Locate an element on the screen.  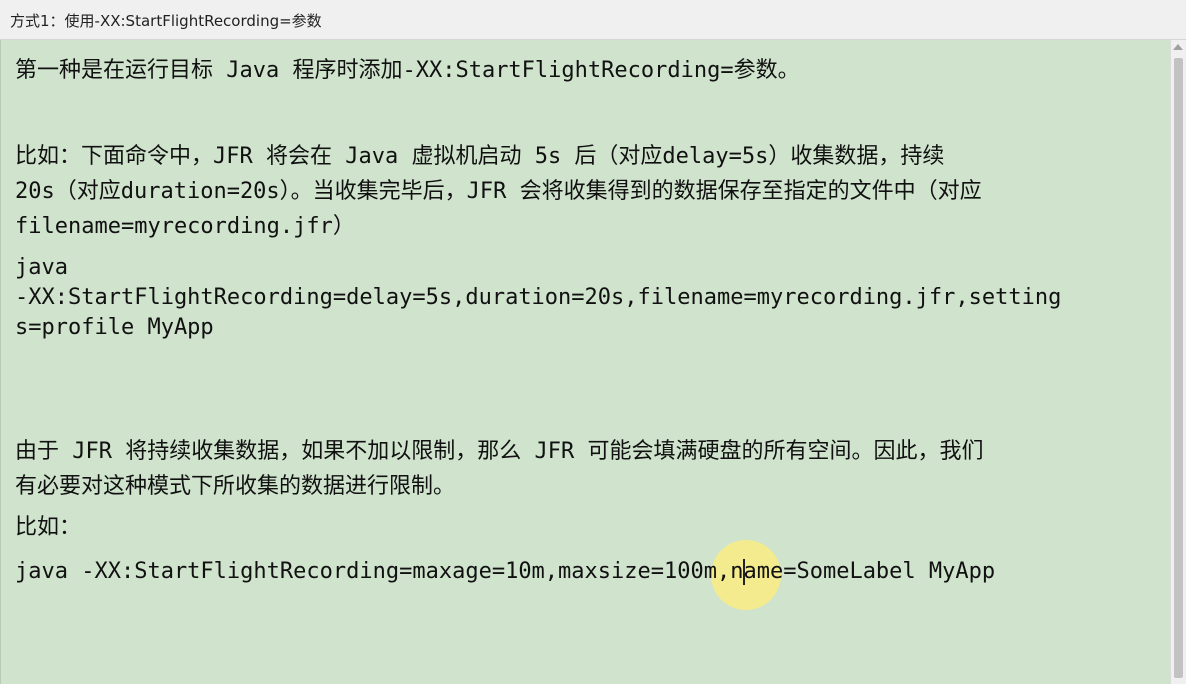
scrollbar-thumb is located at coordinates (1178, 368).